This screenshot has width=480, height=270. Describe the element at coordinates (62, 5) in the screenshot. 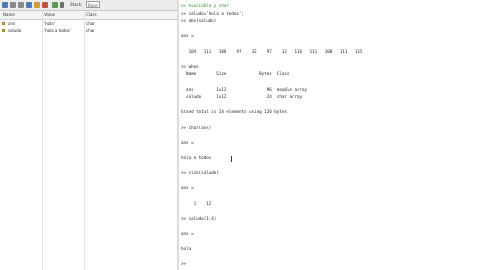

I see `plot-dropdown-icon` at that location.